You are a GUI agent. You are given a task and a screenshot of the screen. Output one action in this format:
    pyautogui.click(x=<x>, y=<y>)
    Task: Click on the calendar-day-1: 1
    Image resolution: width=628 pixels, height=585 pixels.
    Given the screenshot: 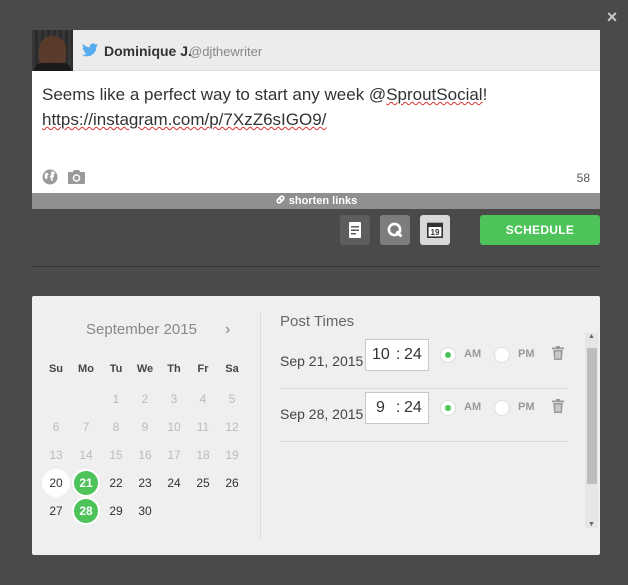 What is the action you would take?
    pyautogui.click(x=116, y=399)
    